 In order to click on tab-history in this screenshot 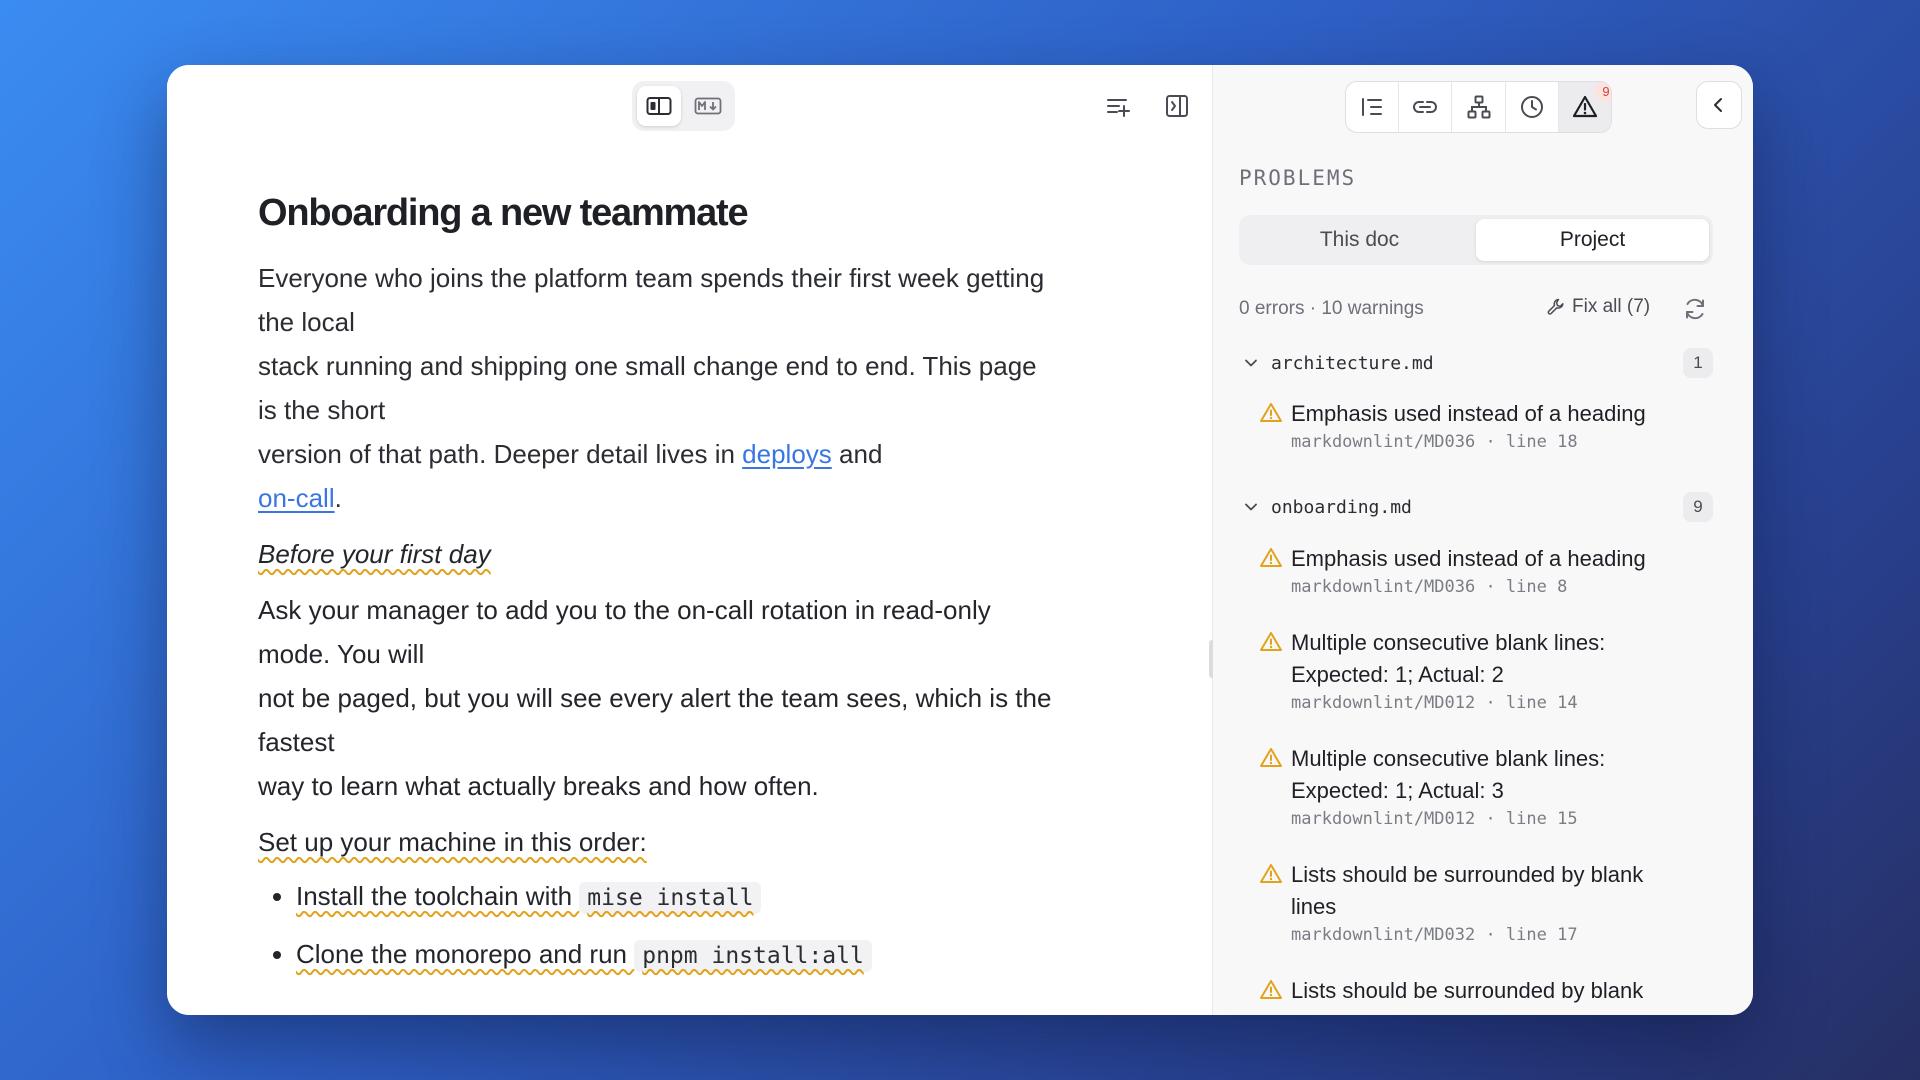, I will do `click(1532, 107)`.